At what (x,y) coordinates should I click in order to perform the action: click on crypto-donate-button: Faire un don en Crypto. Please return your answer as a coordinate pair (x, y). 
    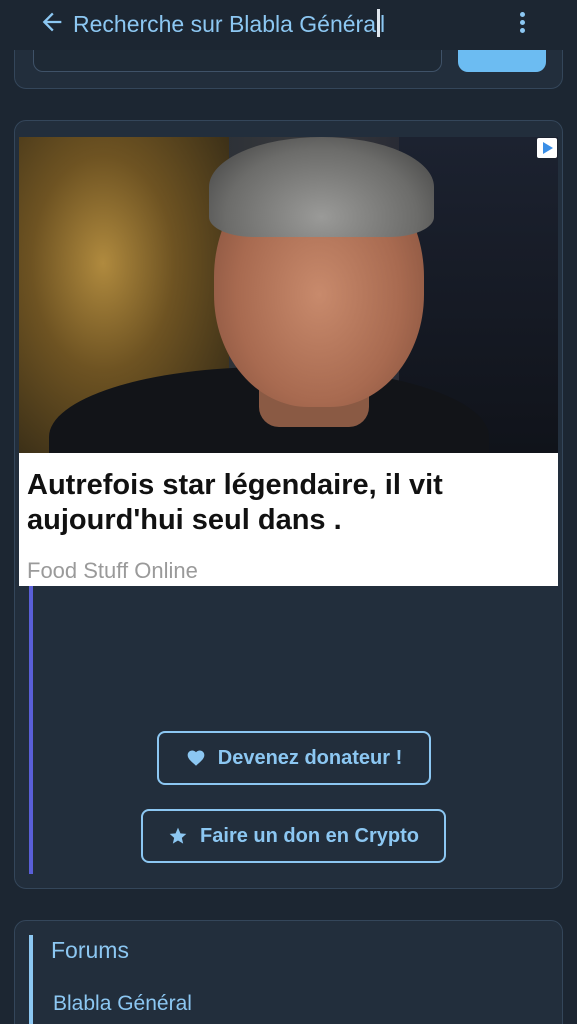
    Looking at the image, I should click on (293, 836).